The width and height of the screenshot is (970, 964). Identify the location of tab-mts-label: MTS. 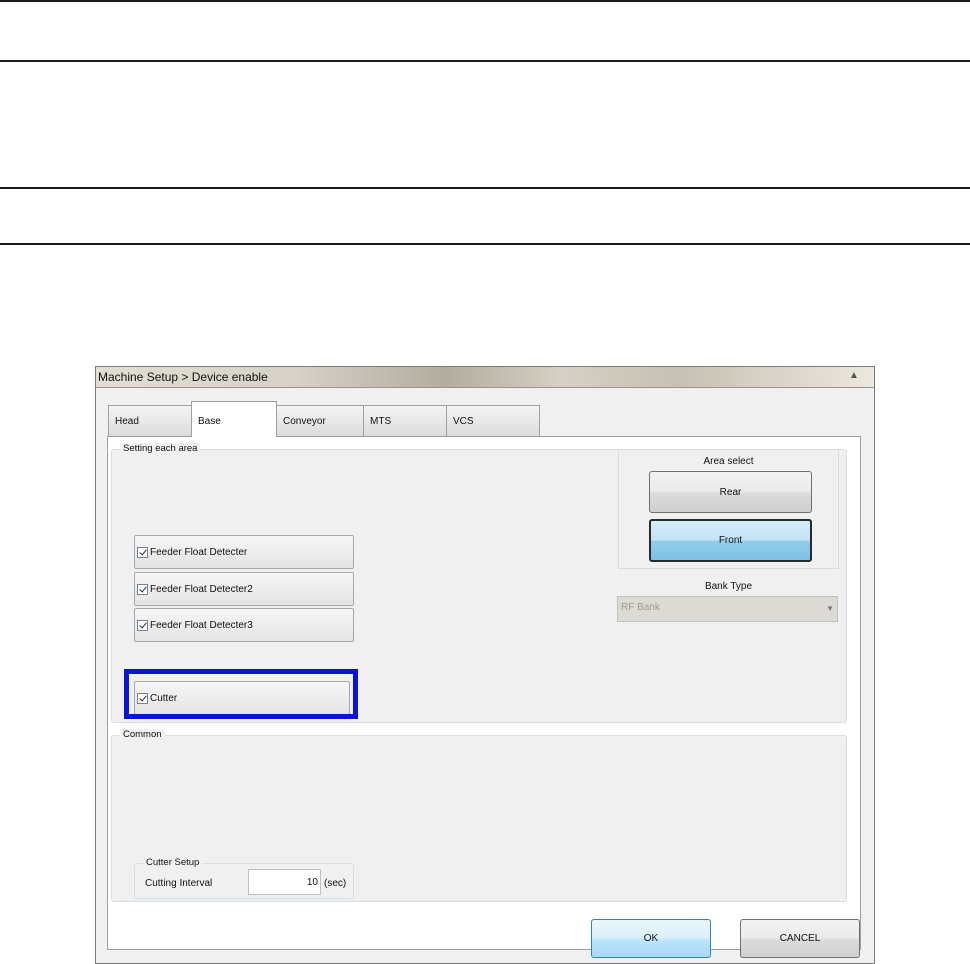
(381, 421).